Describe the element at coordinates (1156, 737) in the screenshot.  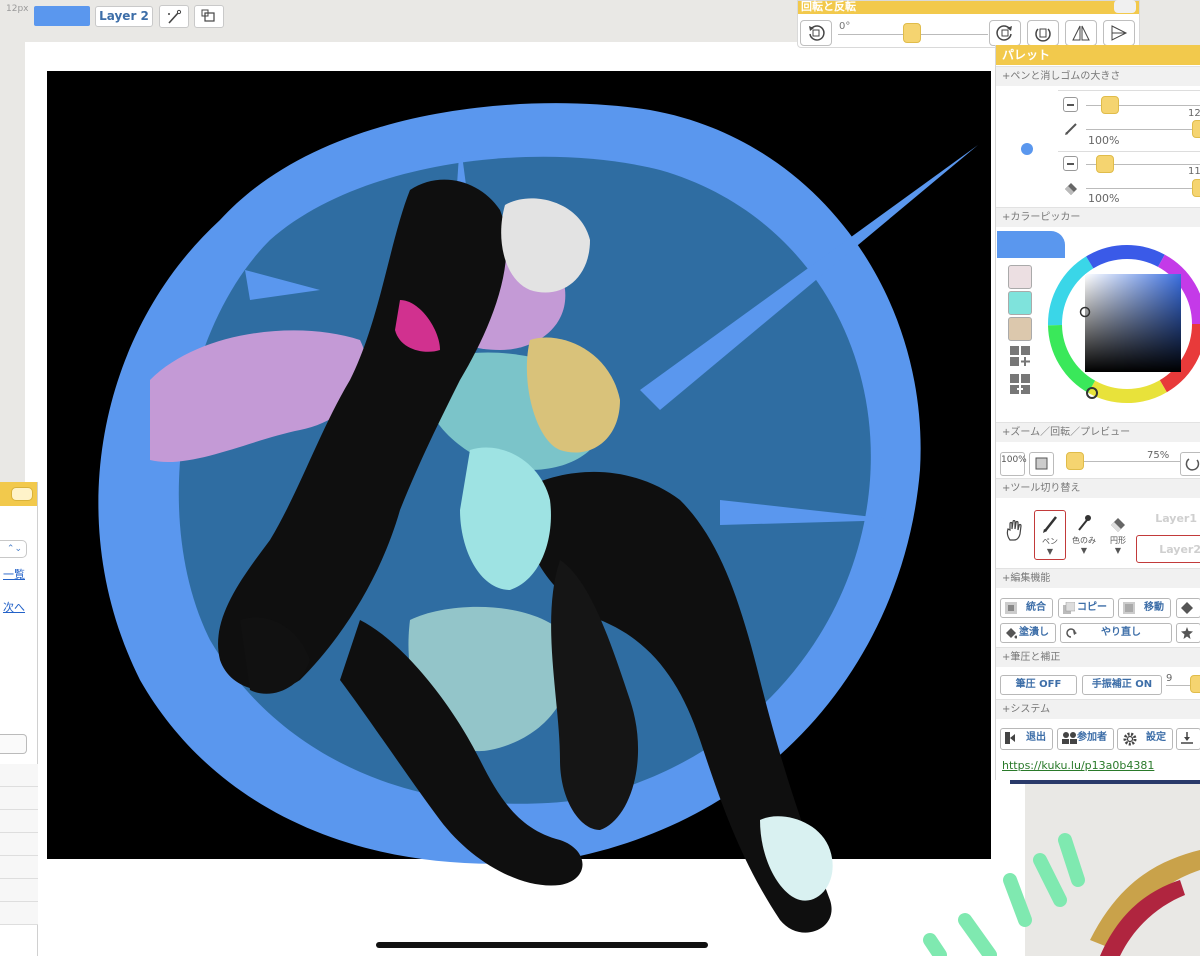
I see `settings-label: 設定` at that location.